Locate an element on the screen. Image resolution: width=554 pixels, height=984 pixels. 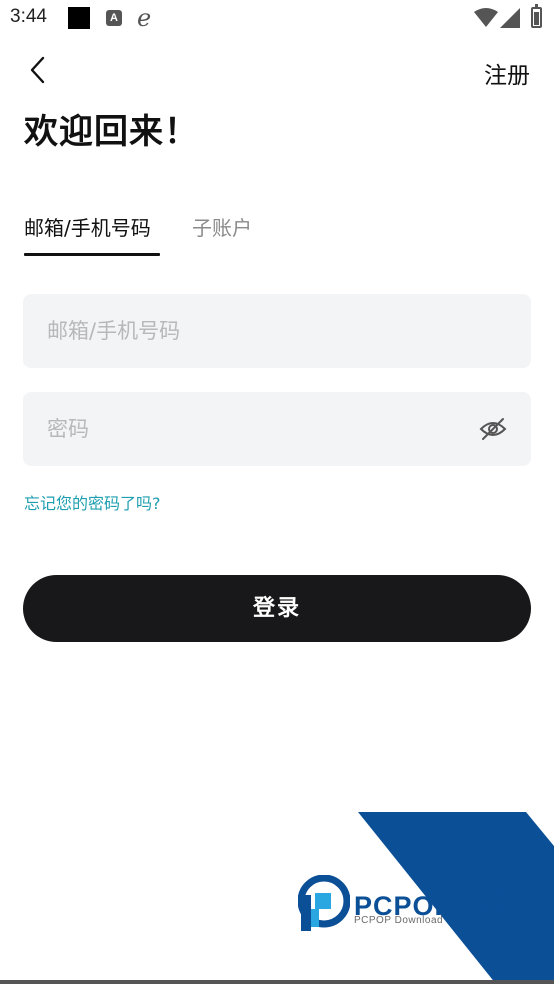
register-link: 注册 is located at coordinates (507, 73).